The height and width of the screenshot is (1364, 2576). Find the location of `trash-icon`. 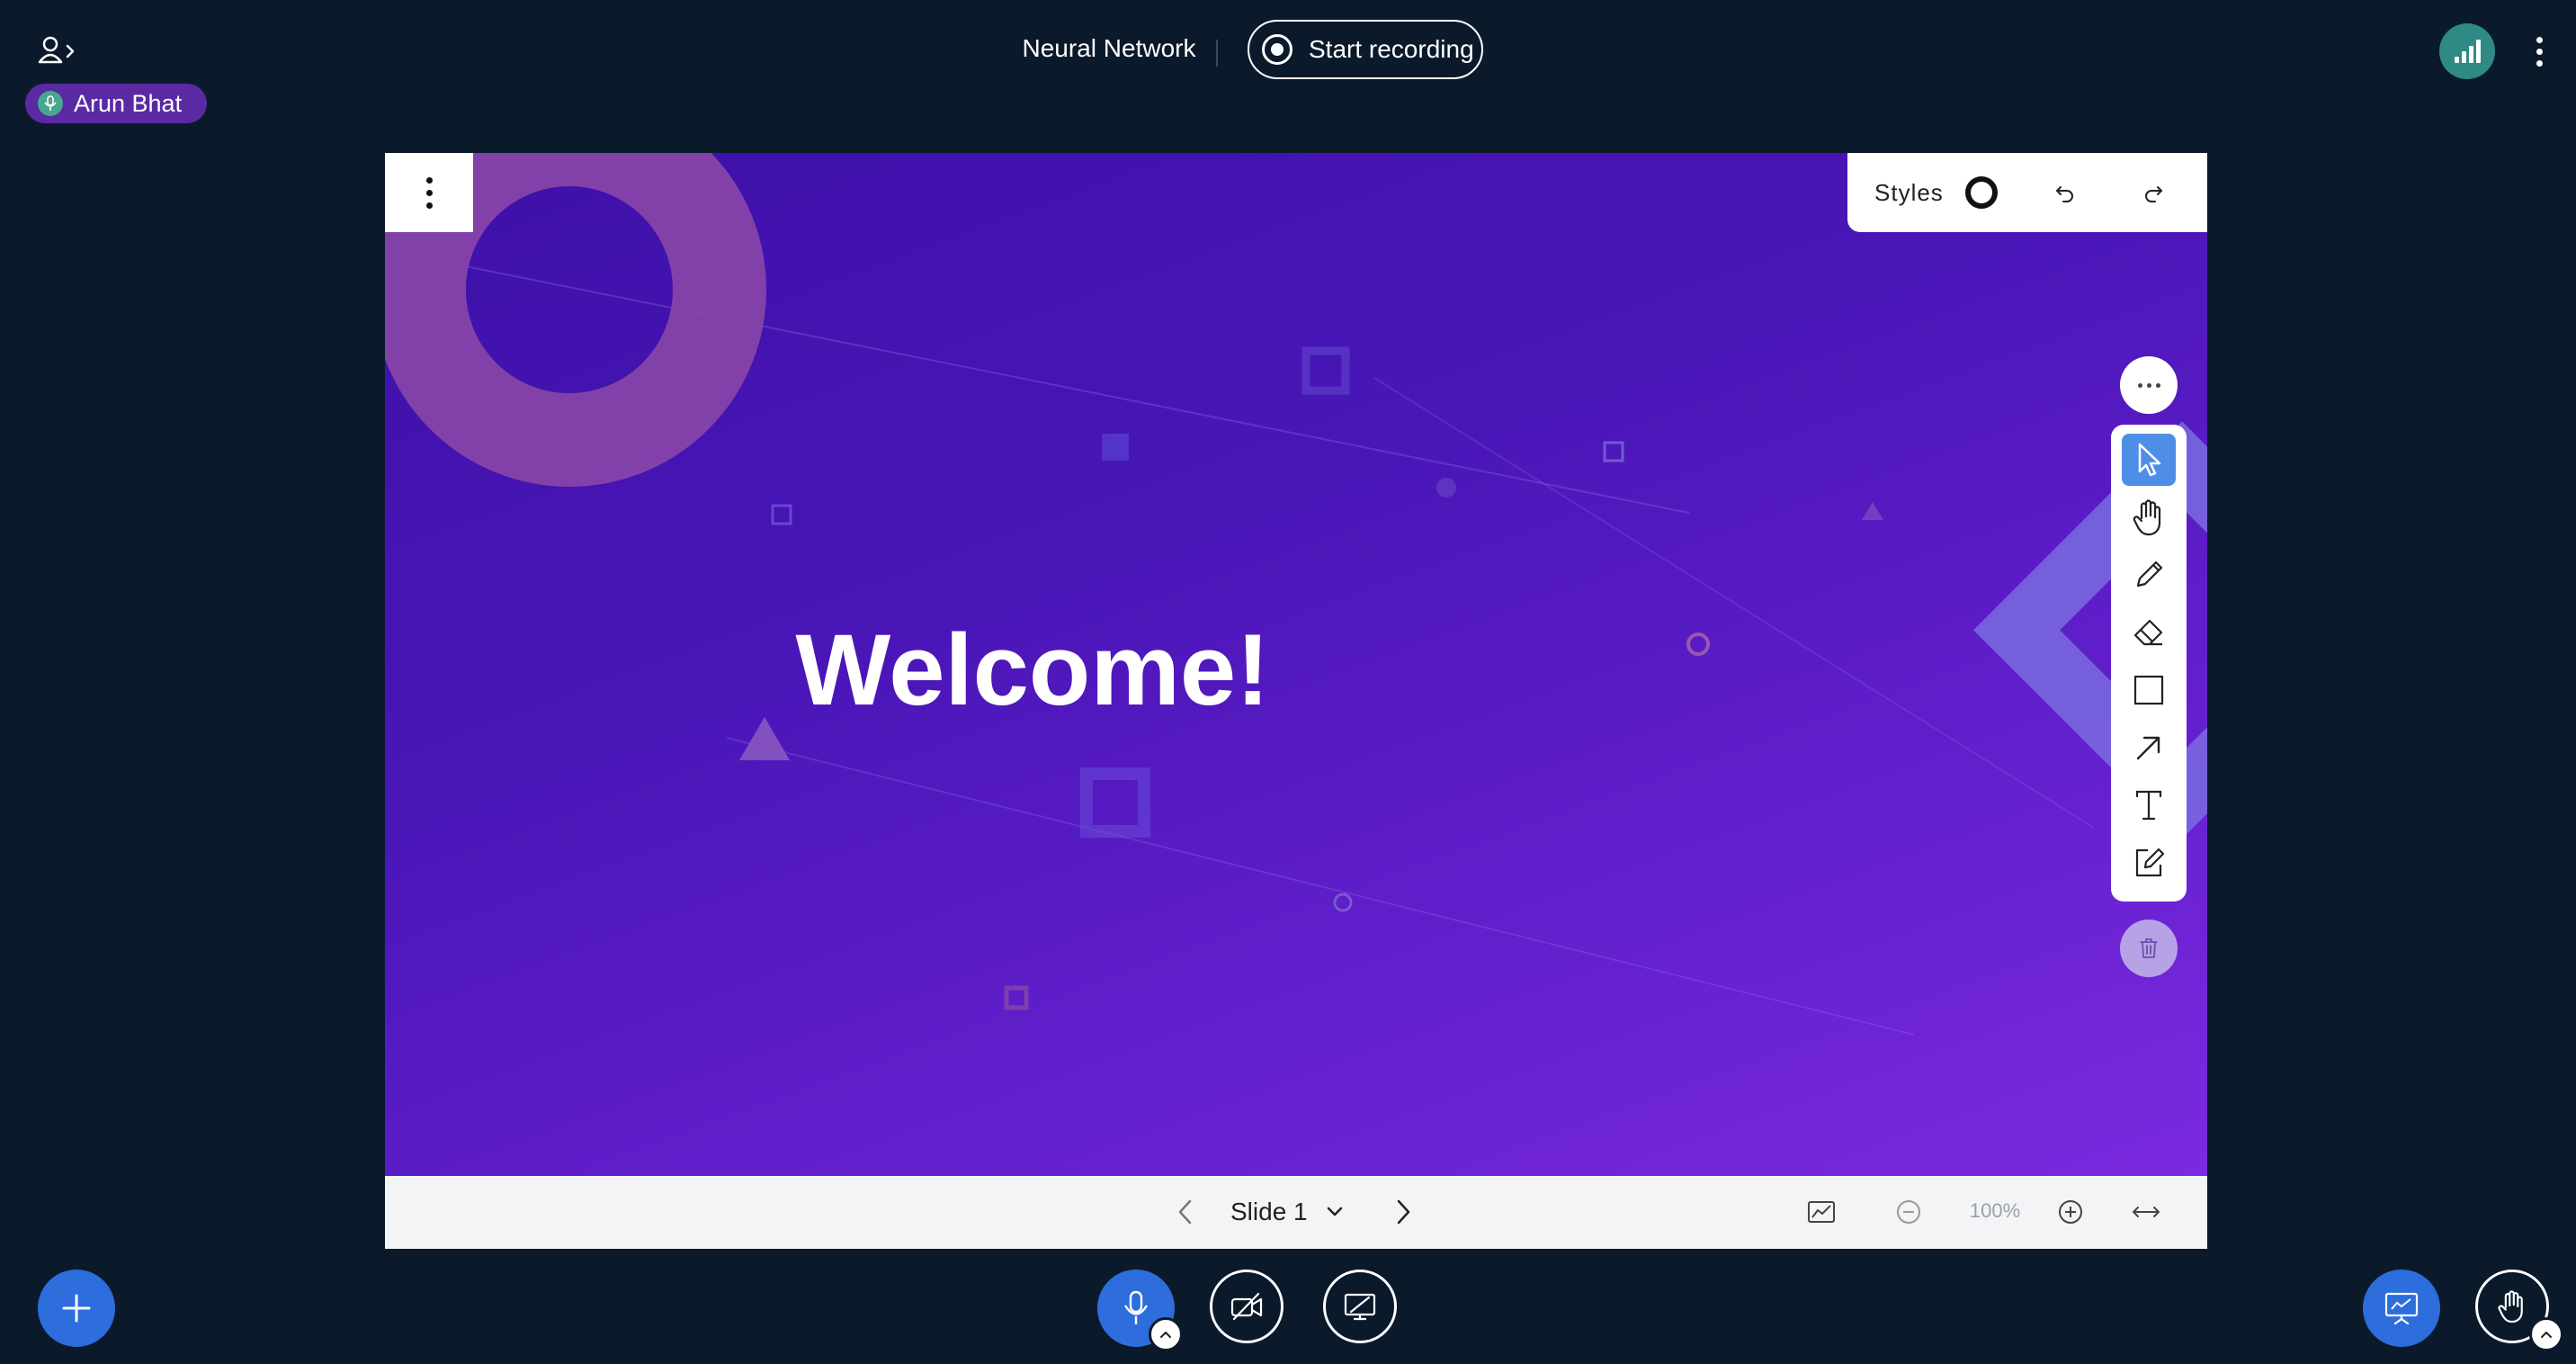

trash-icon is located at coordinates (2149, 948).